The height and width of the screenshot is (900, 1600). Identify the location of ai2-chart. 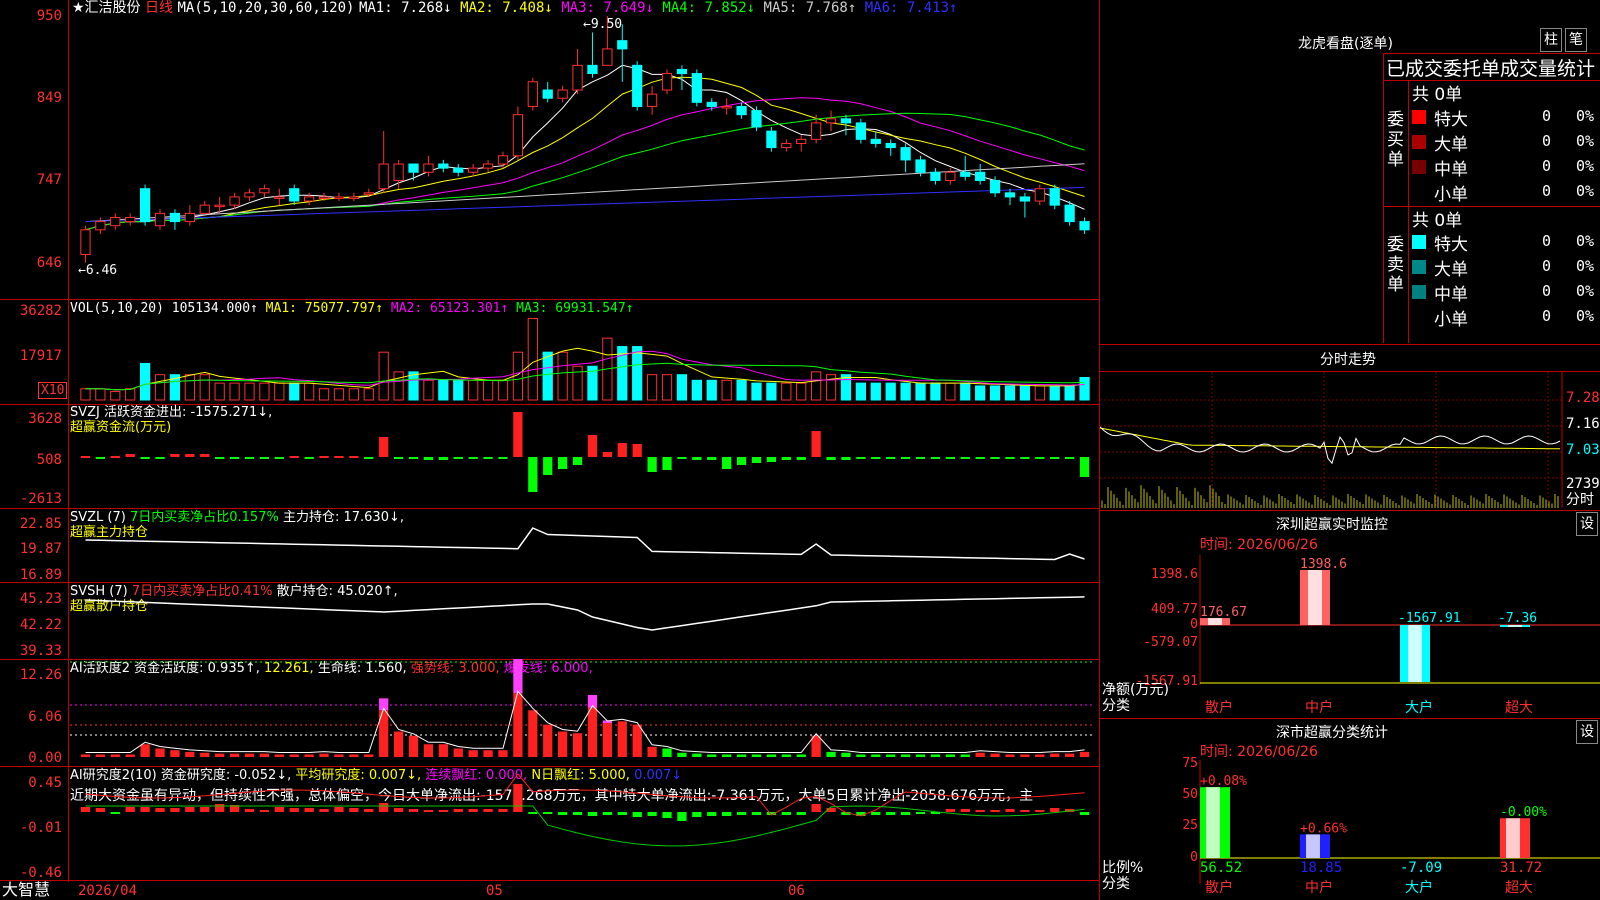
(550, 823).